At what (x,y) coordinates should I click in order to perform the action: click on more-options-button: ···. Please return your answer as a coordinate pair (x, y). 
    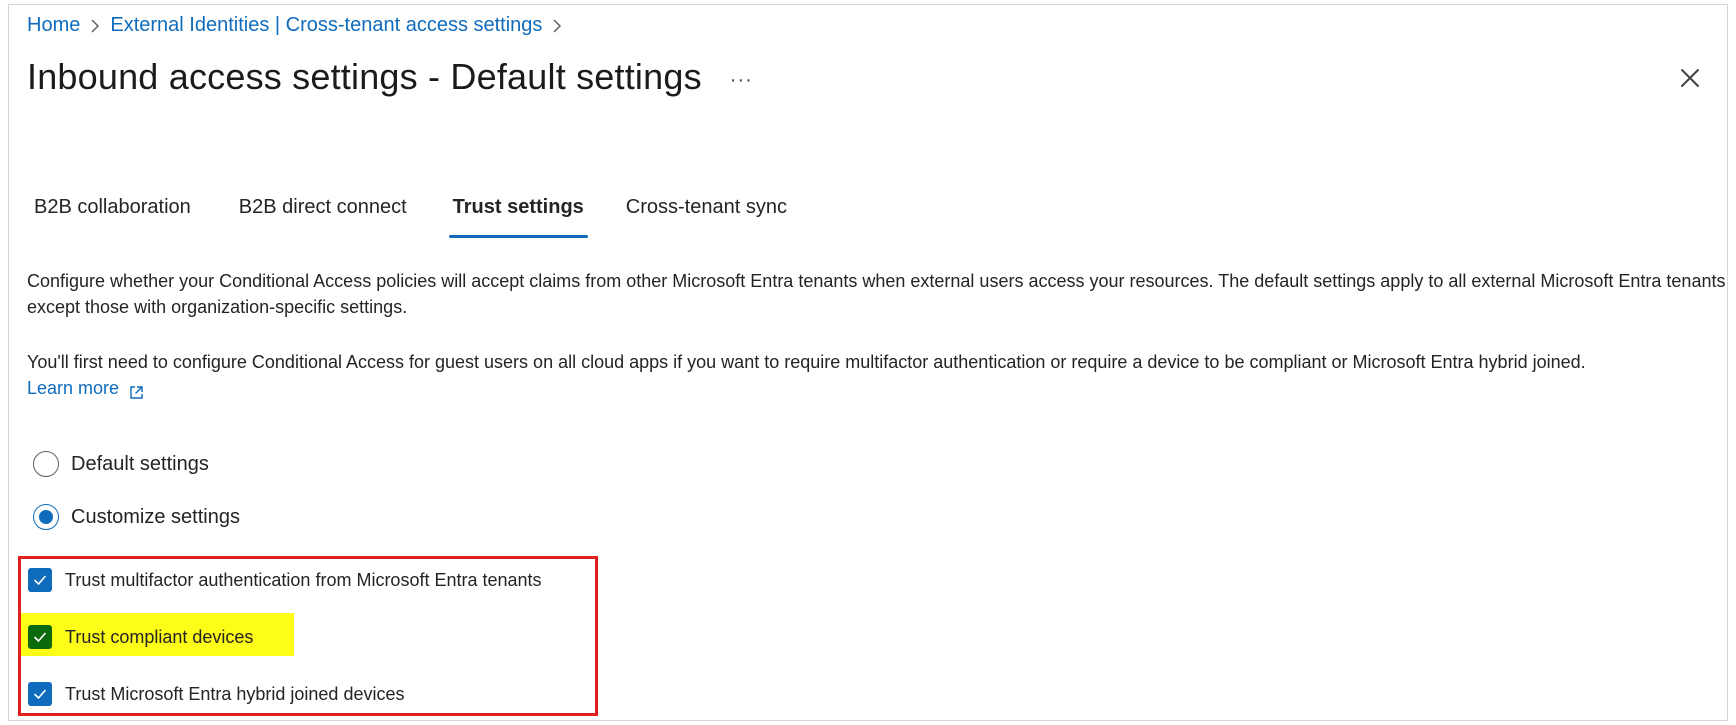
    Looking at the image, I should click on (741, 77).